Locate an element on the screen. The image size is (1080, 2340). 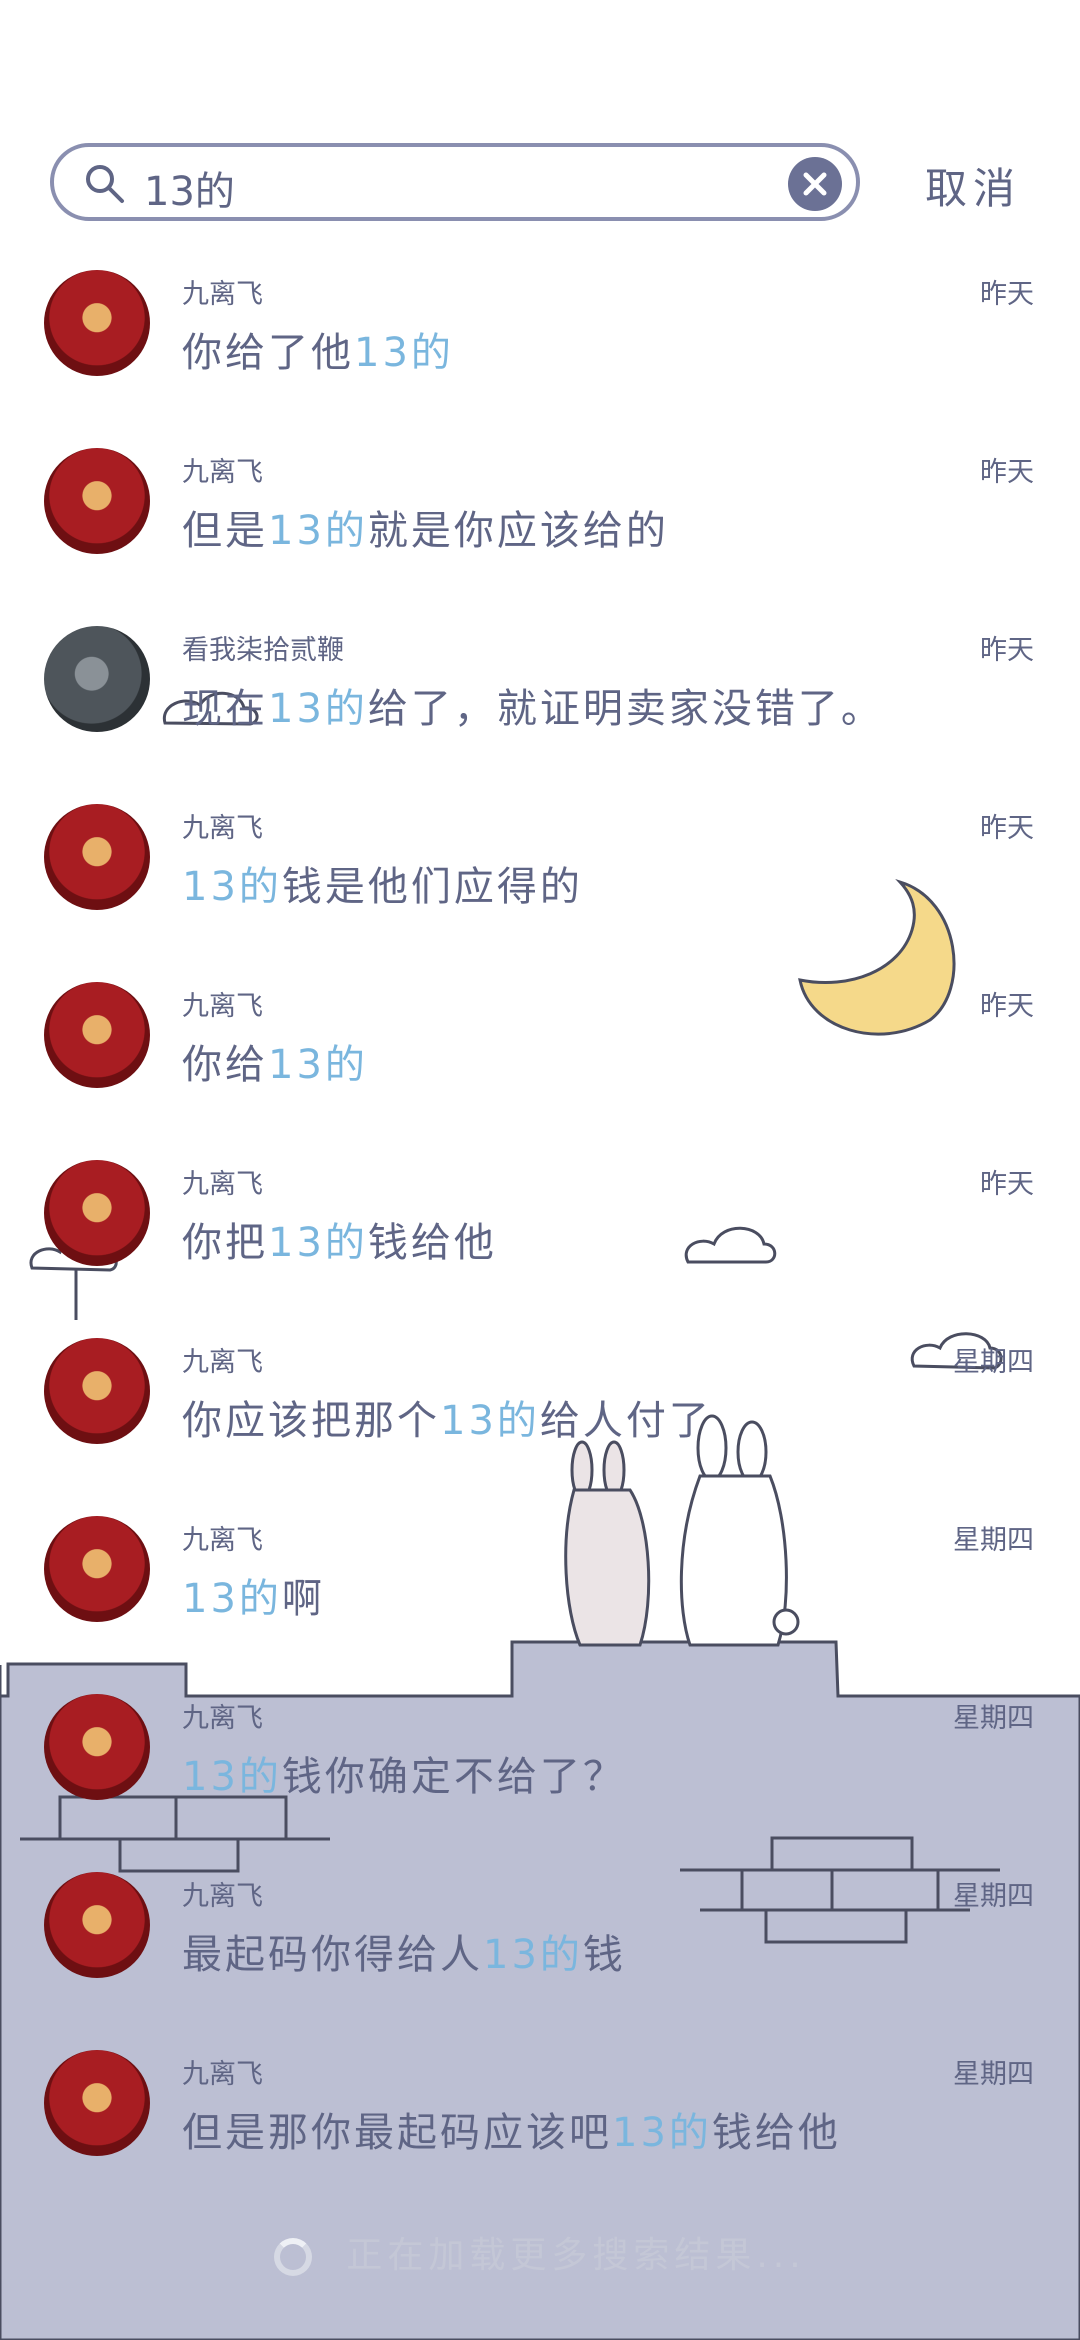
clear-button is located at coordinates (815, 184).